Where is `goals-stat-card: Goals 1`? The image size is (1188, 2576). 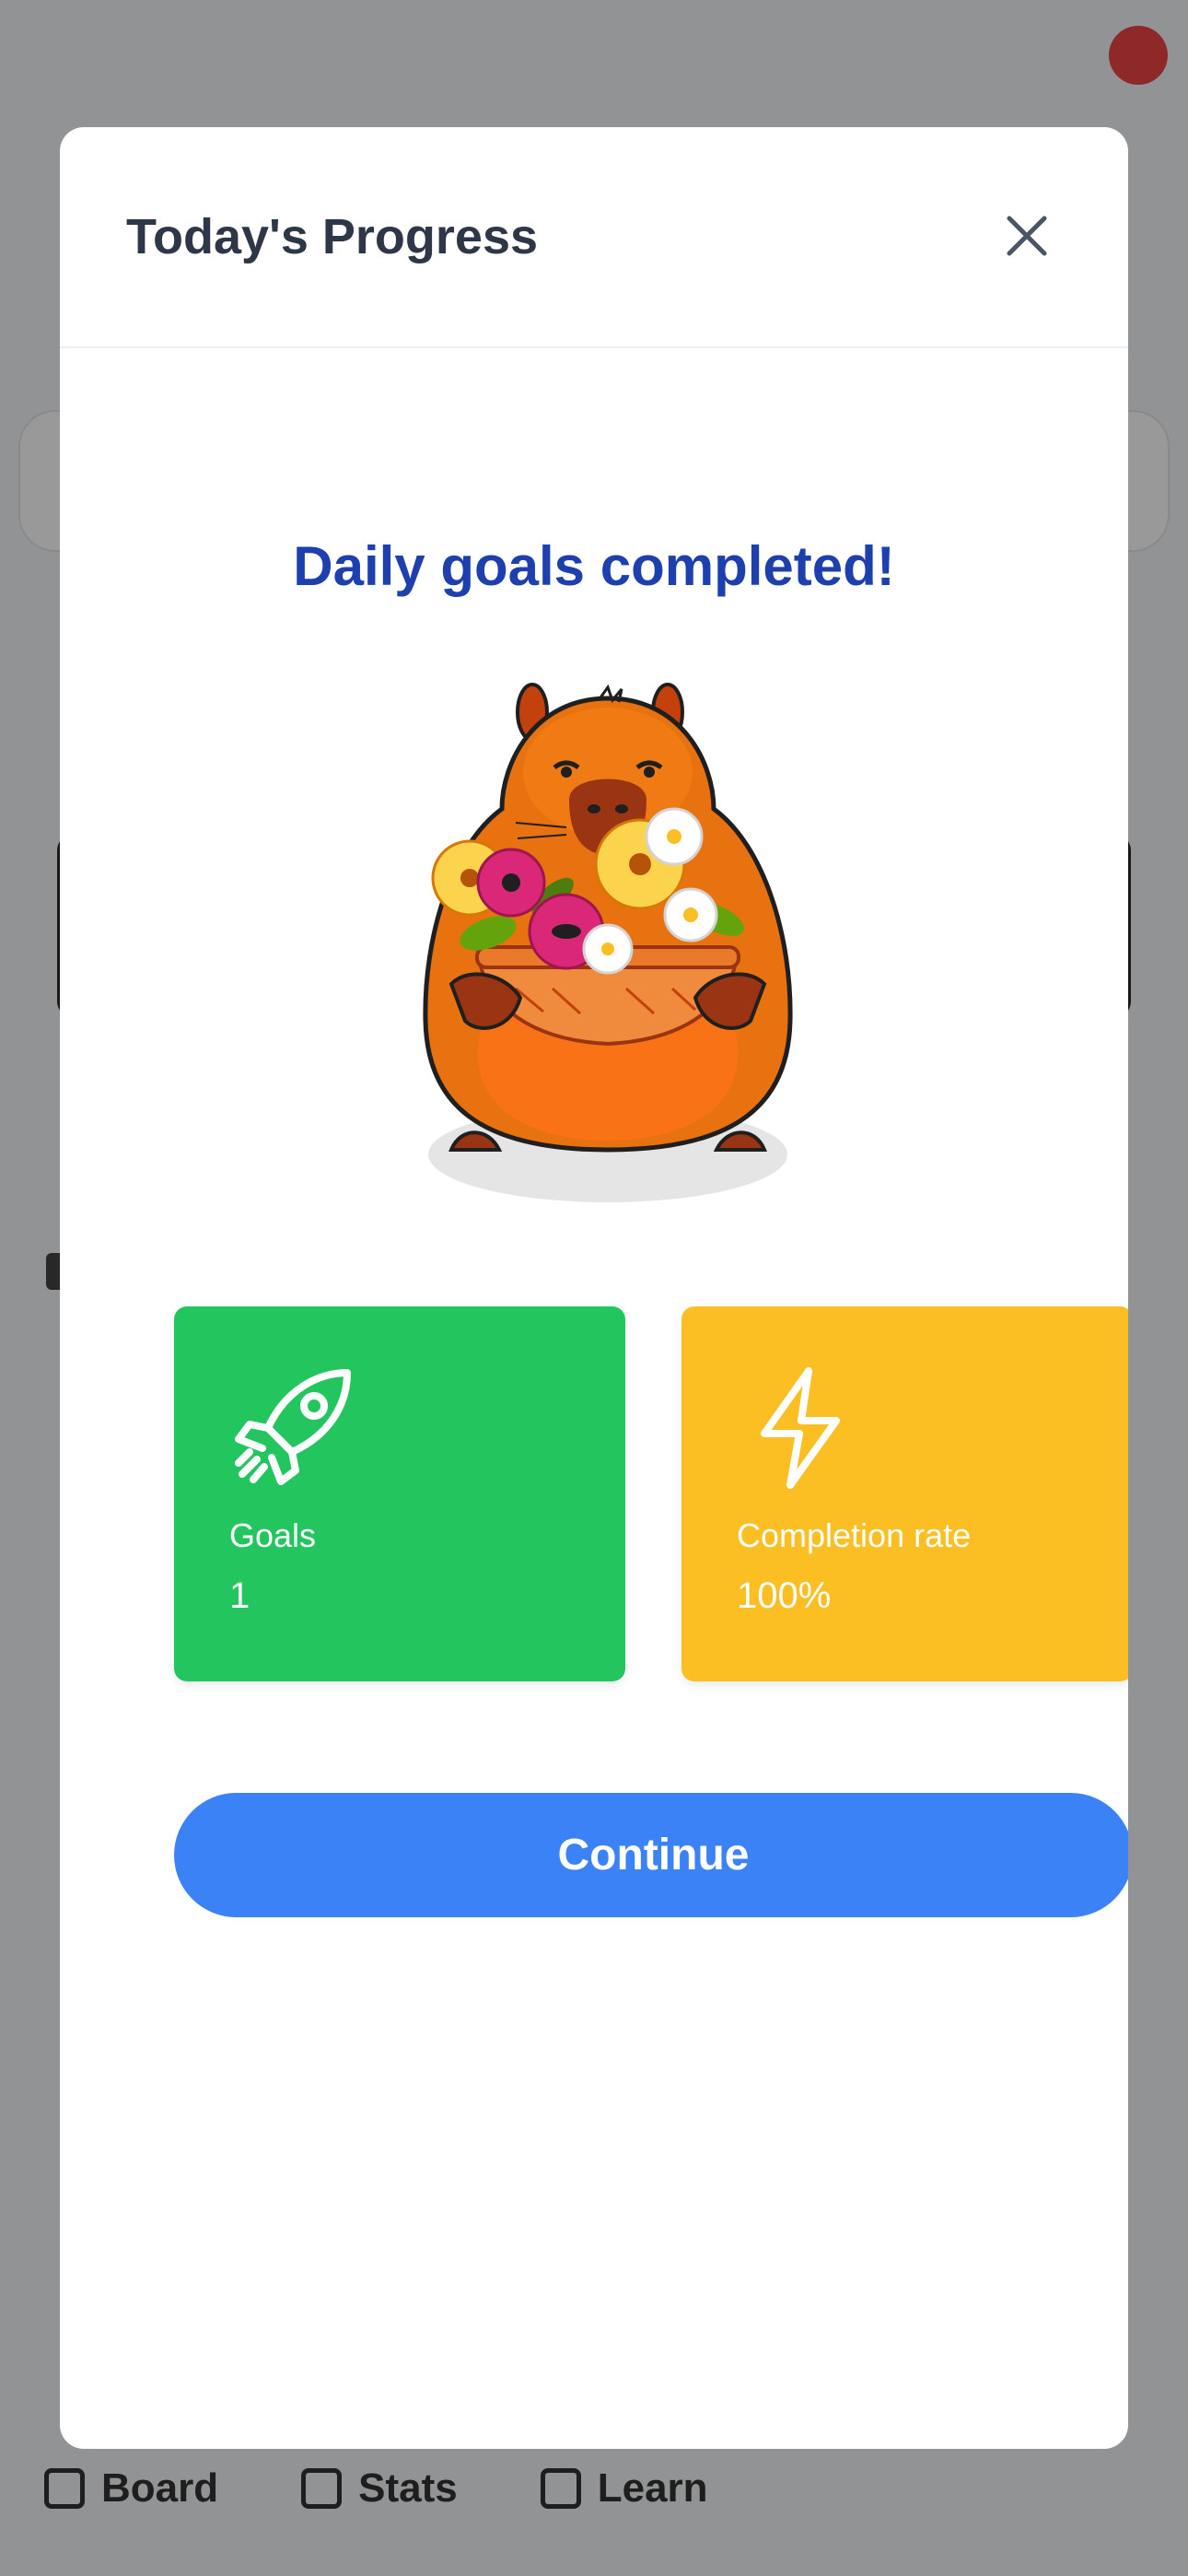 goals-stat-card: Goals 1 is located at coordinates (399, 1493).